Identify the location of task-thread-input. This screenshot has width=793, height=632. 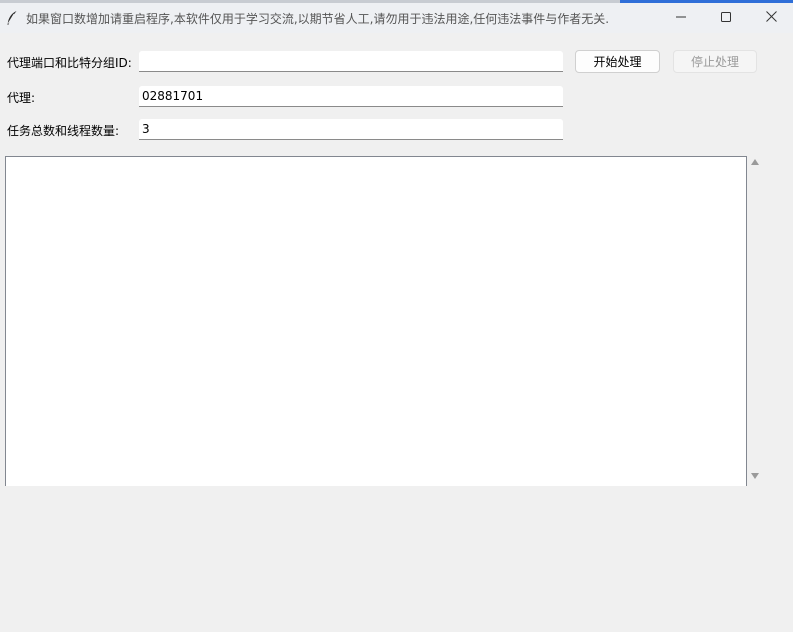
(351, 129).